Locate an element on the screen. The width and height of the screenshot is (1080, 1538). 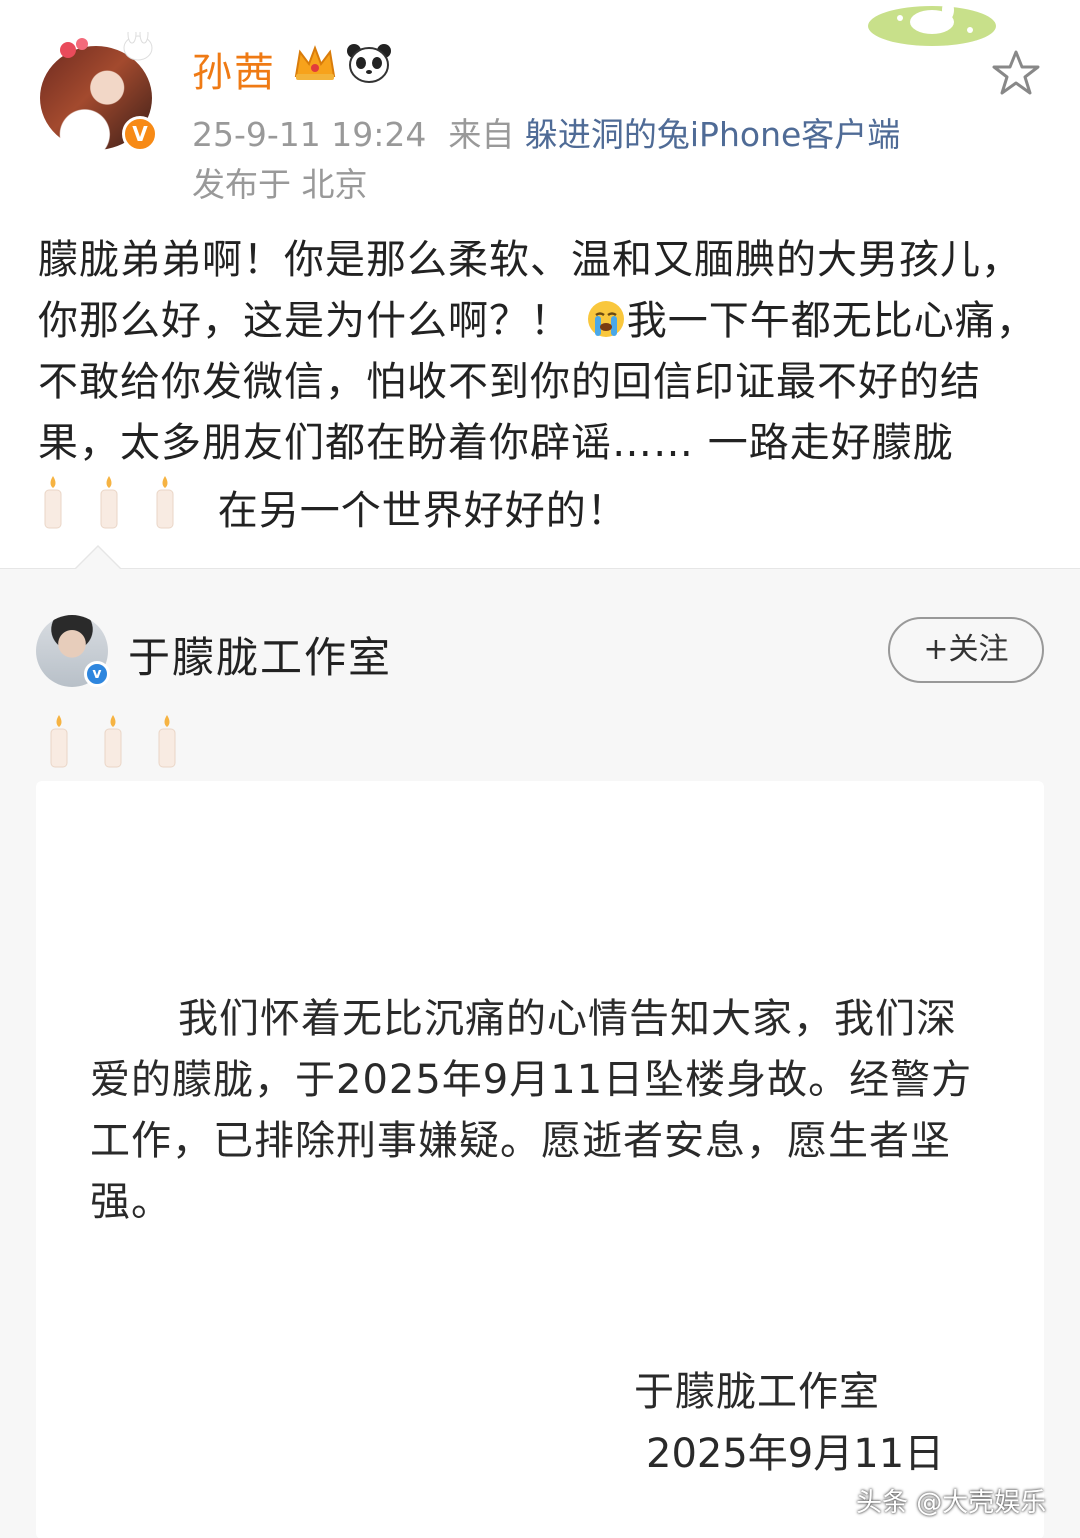
from-label: 来自 is located at coordinates (481, 134).